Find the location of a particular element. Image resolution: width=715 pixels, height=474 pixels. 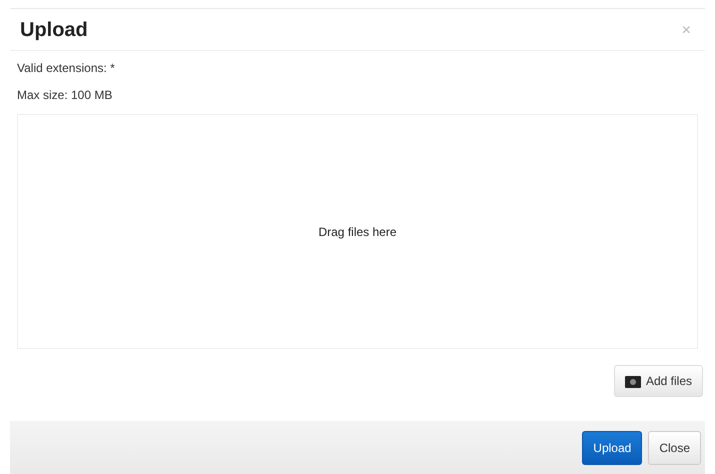

info-text: Valid extensions: * is located at coordinates (66, 68).